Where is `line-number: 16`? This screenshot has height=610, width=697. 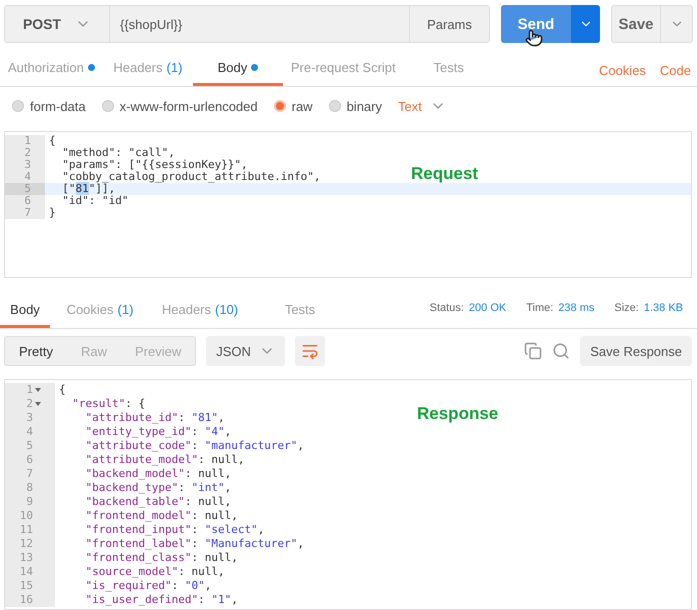 line-number: 16 is located at coordinates (30, 600).